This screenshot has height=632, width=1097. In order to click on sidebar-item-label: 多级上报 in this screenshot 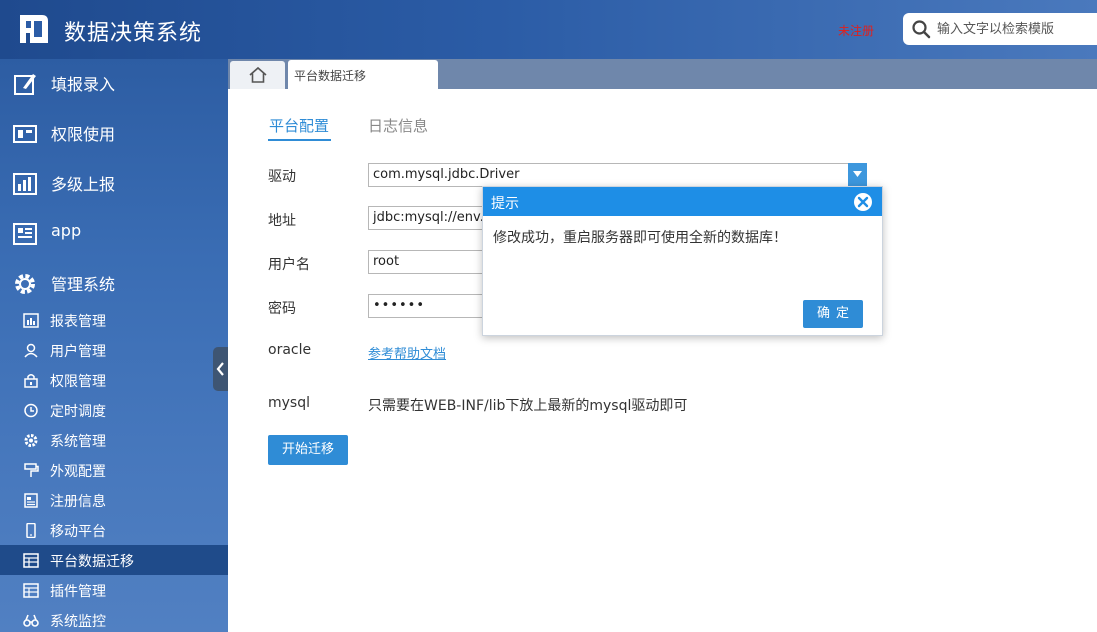, I will do `click(83, 184)`.